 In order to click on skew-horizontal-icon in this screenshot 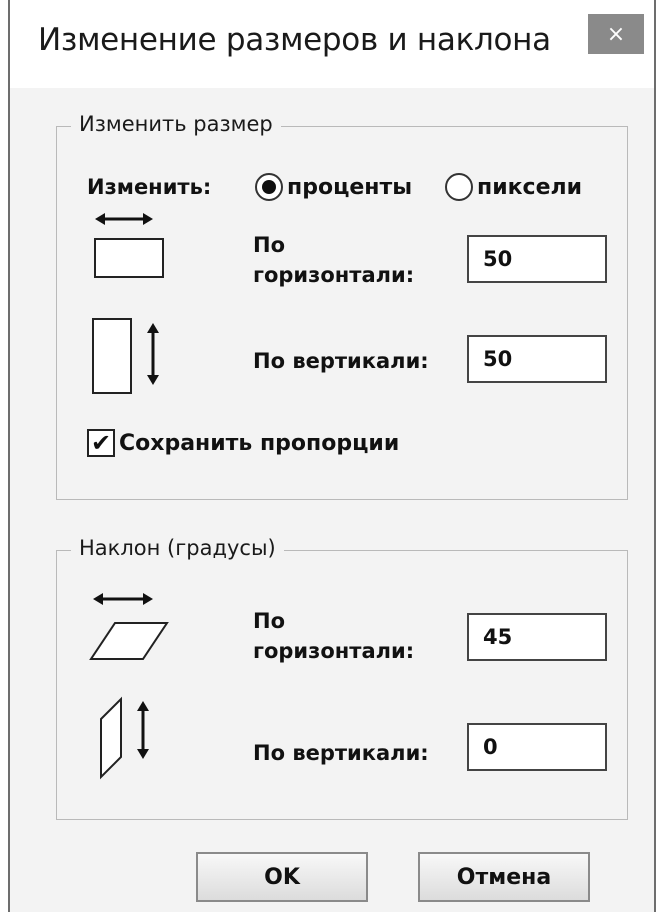, I will do `click(129, 626)`.